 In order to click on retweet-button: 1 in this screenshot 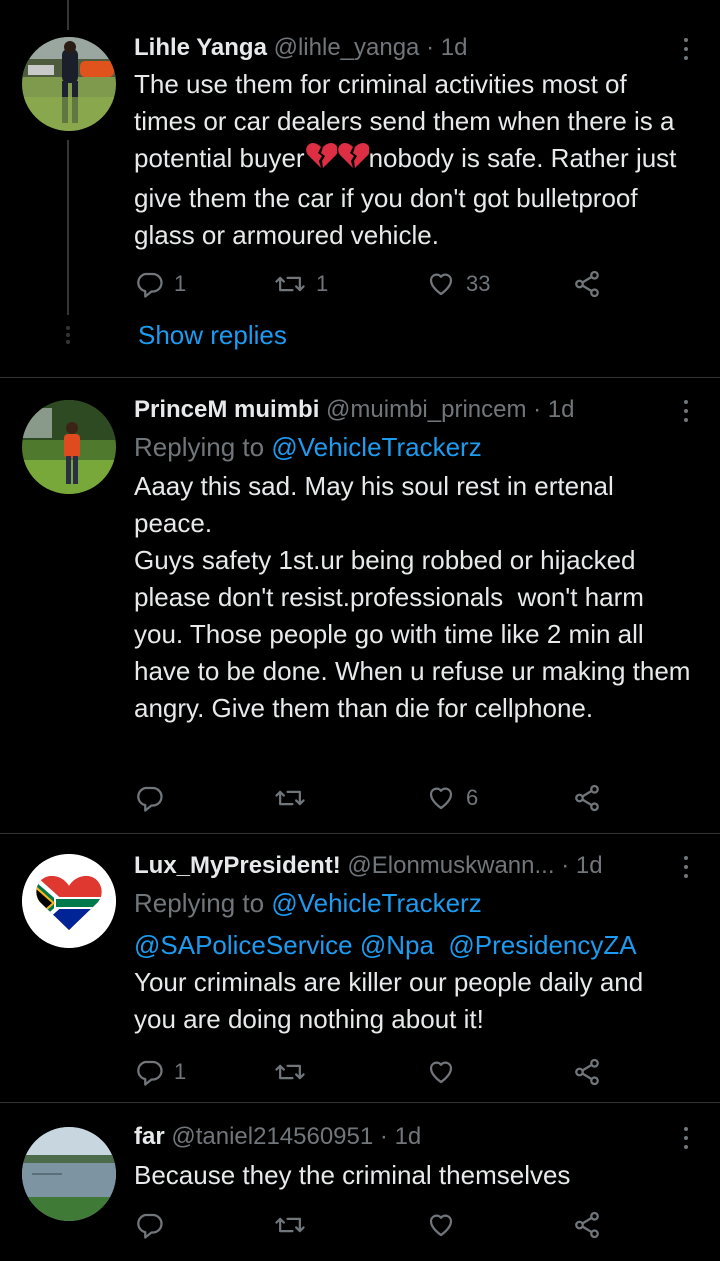, I will do `click(301, 284)`.